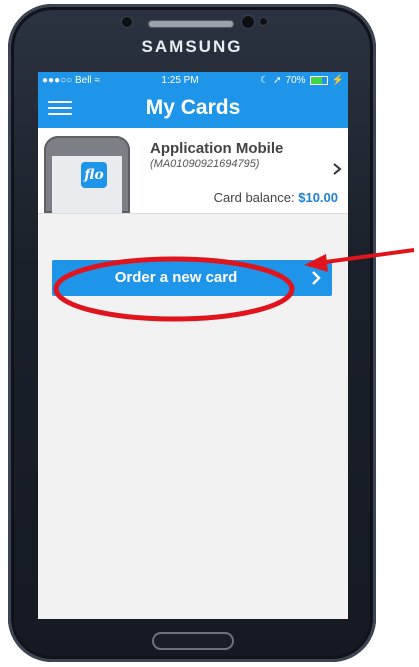 Image resolution: width=419 pixels, height=667 pixels. I want to click on sensor-dot-small, so click(263, 21).